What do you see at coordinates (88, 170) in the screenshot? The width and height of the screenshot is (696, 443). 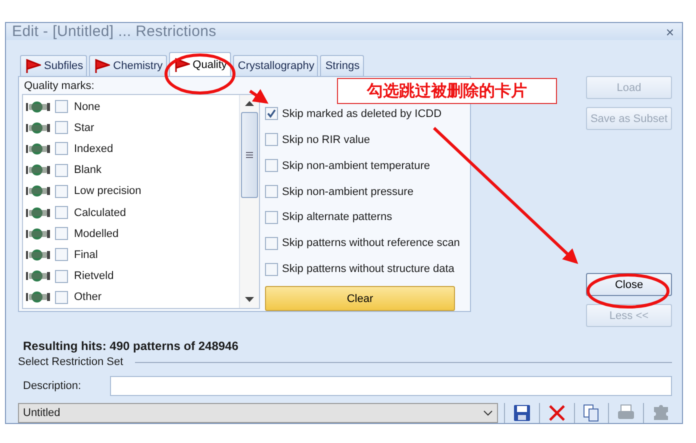 I see `list-item-label: Blank` at bounding box center [88, 170].